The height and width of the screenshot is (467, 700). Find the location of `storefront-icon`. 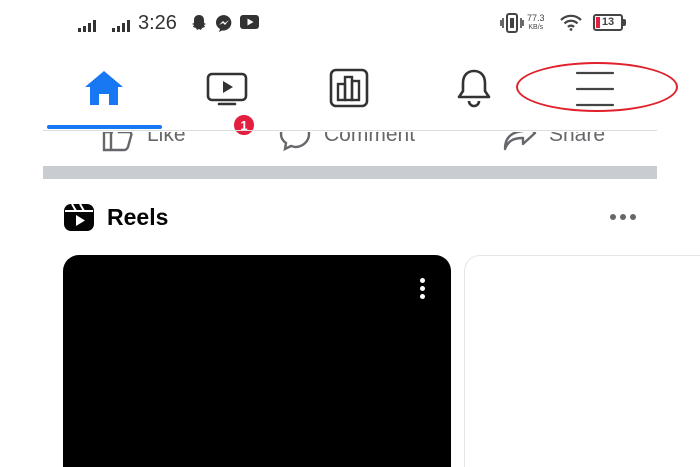

storefront-icon is located at coordinates (349, 88).